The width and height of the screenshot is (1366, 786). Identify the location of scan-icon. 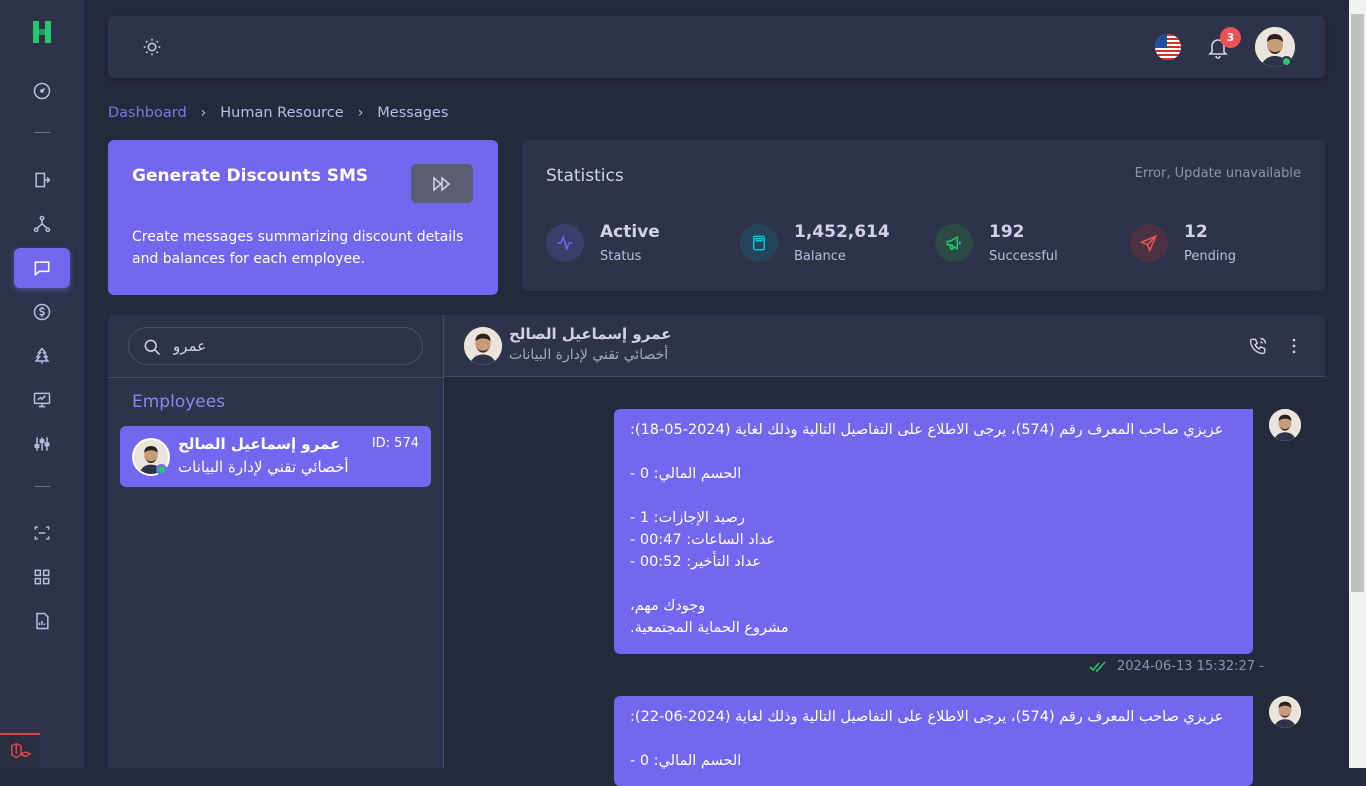
(42, 533).